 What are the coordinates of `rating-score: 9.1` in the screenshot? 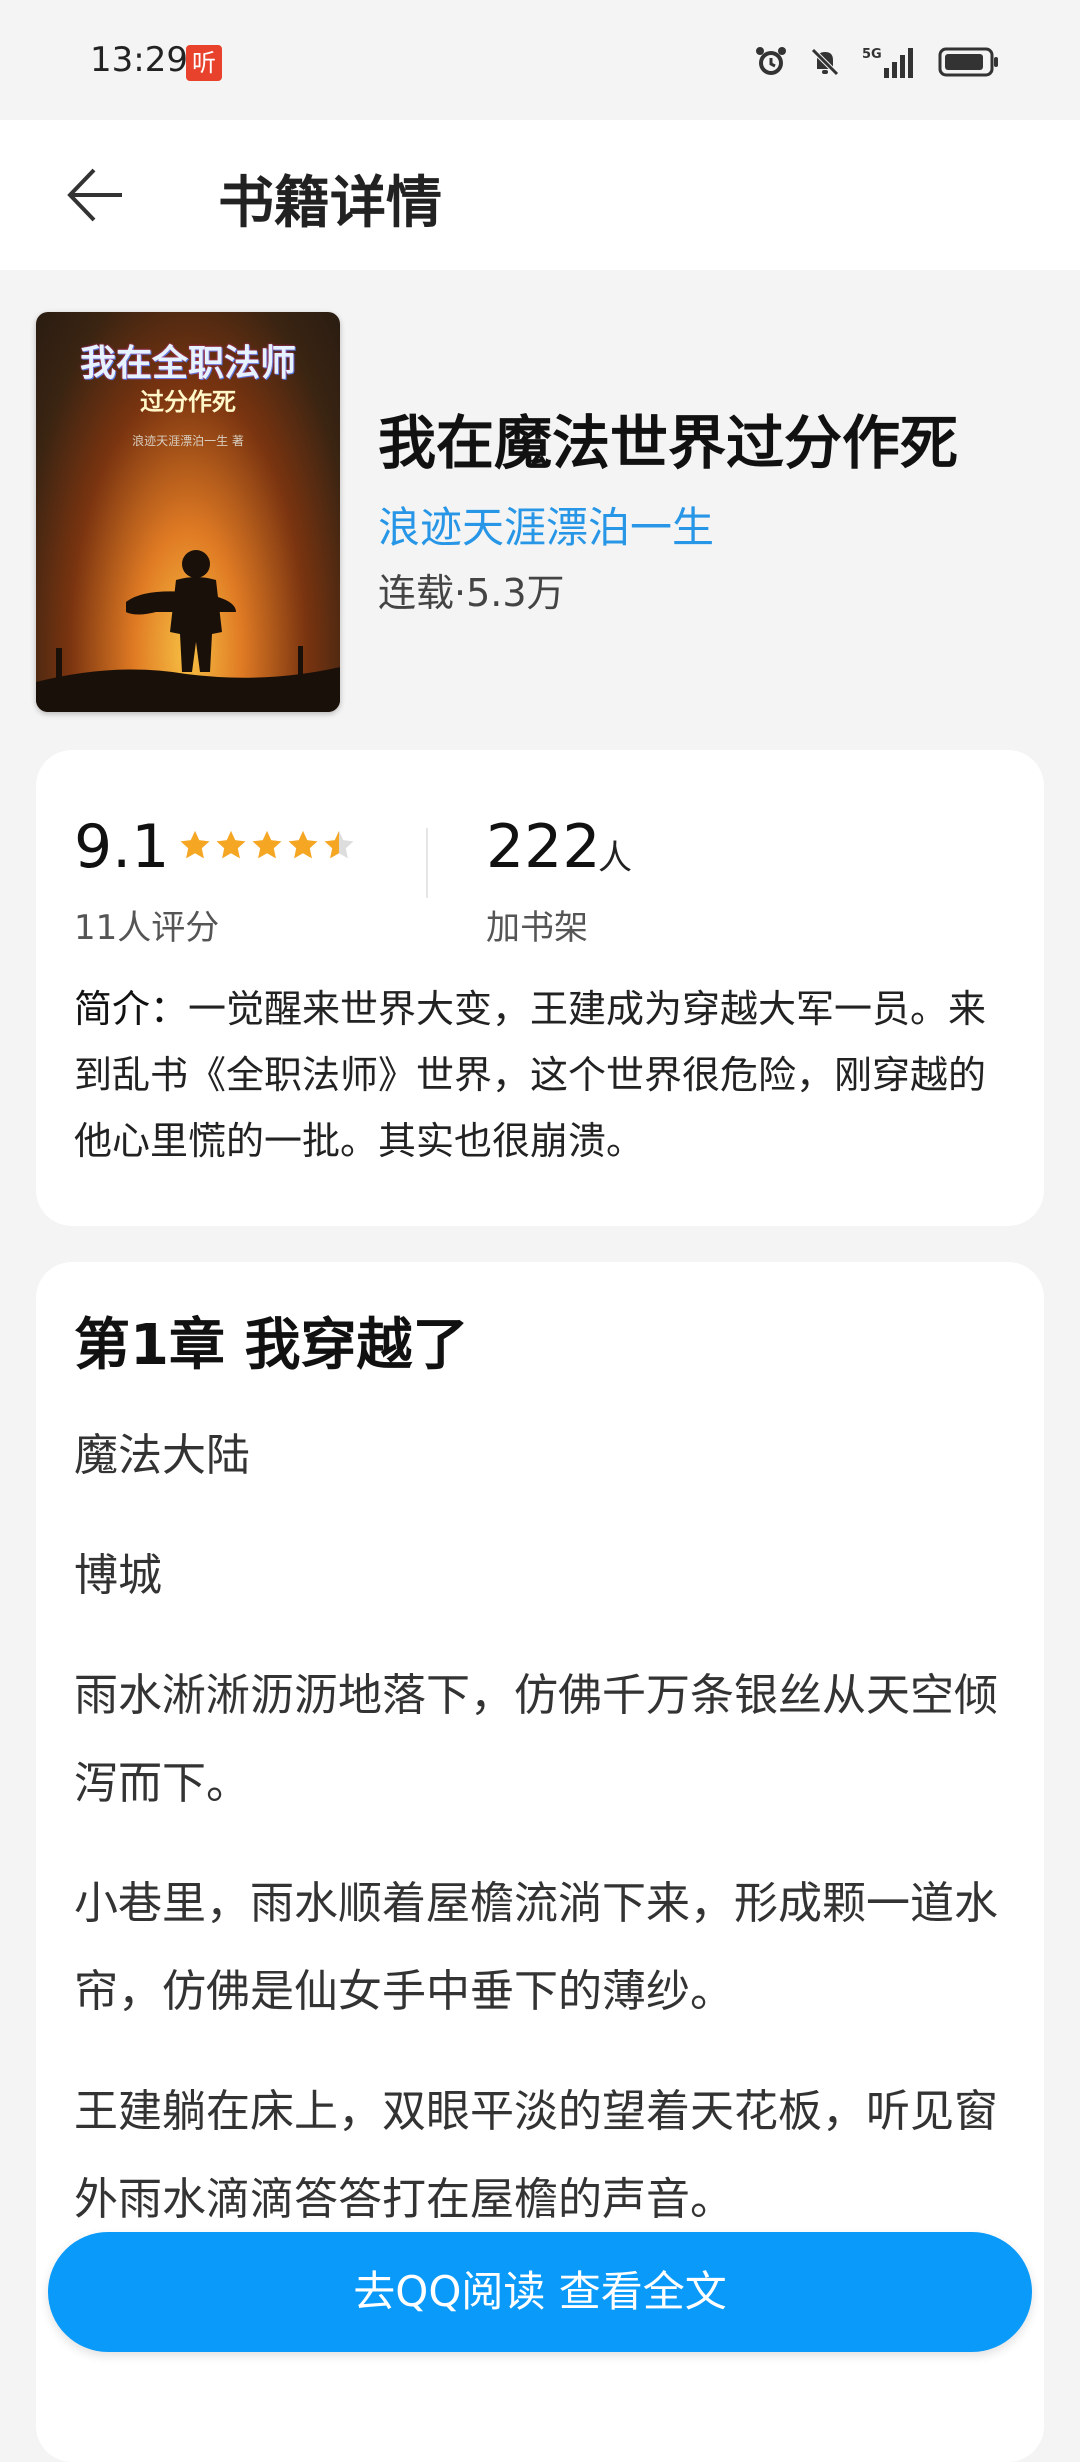 It's located at (122, 847).